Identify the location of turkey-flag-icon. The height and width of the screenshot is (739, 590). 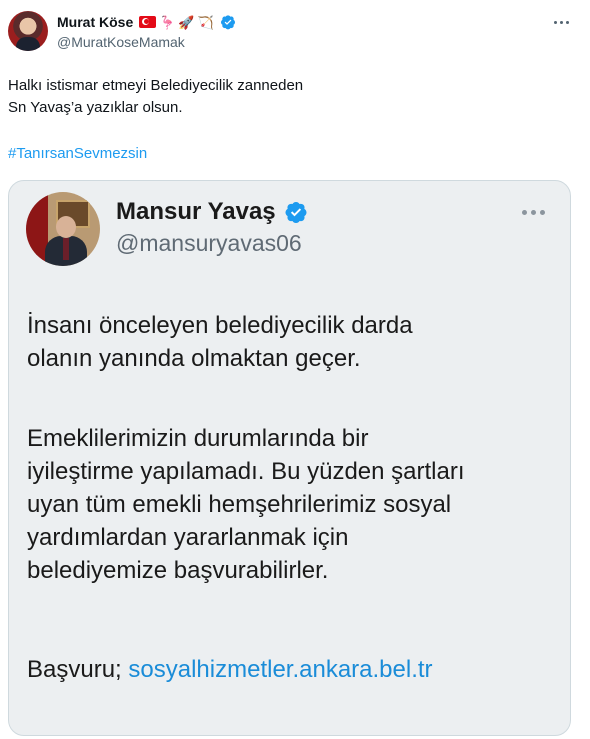
(148, 22).